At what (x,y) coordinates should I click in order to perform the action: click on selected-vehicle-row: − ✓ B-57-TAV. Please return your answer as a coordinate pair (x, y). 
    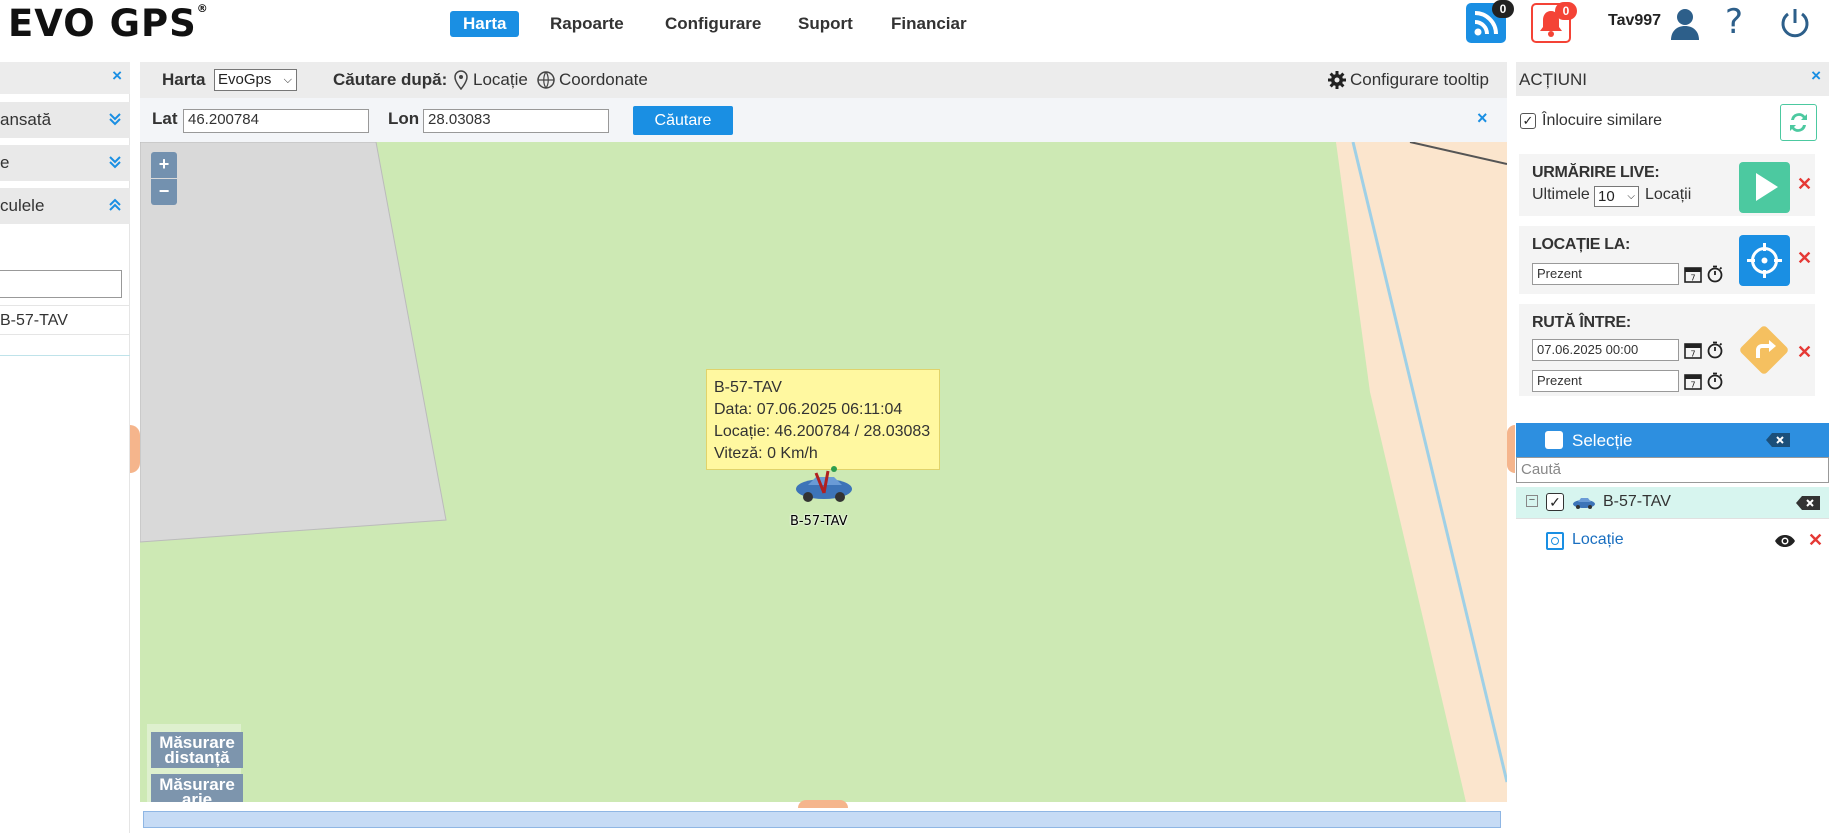
    Looking at the image, I should click on (1672, 502).